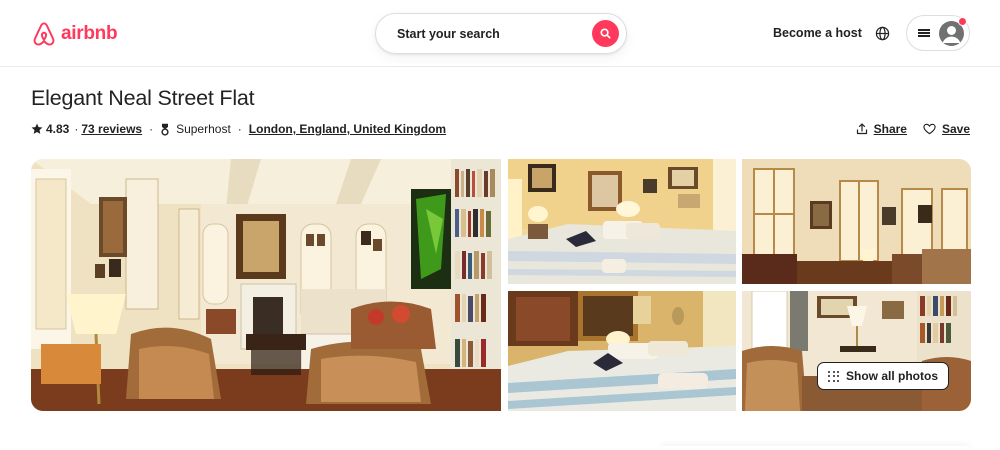  I want to click on heart-icon, so click(929, 129).